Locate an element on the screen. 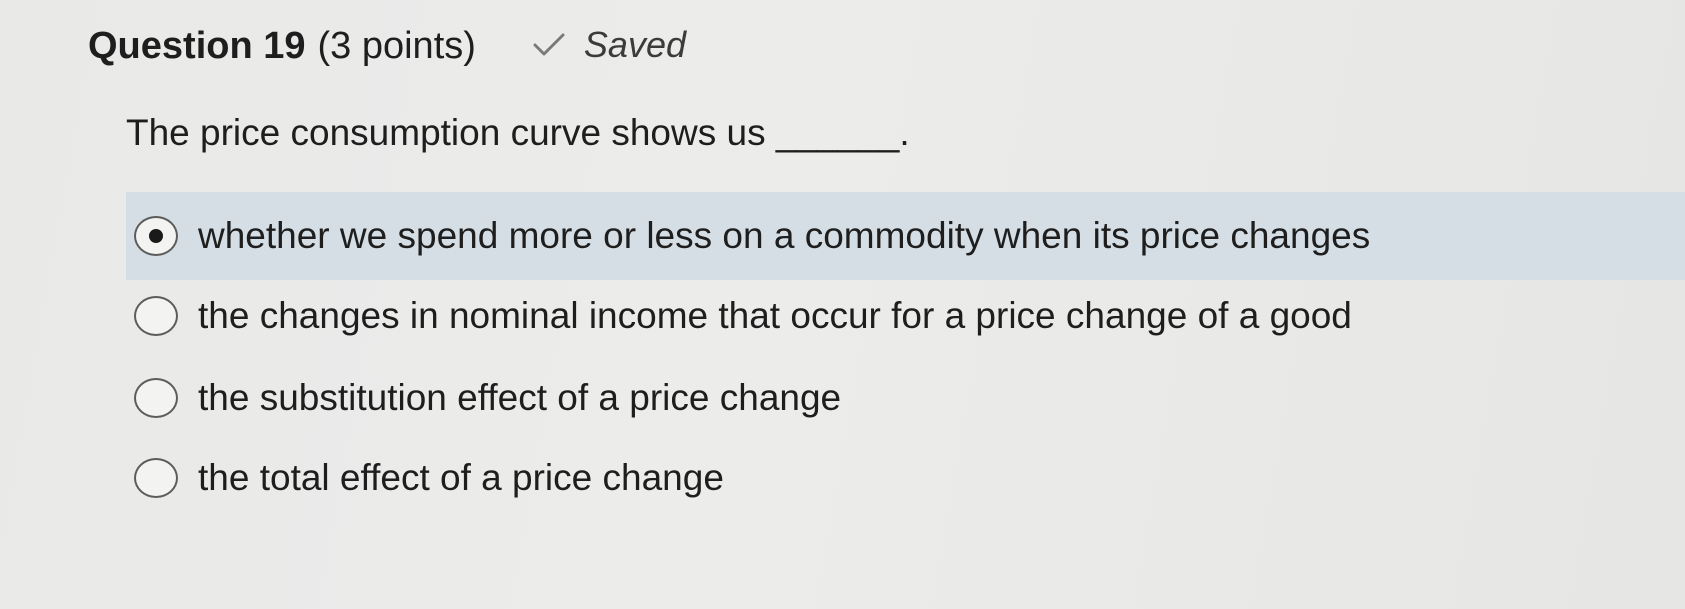 The image size is (1685, 609). question-points: (3 points) is located at coordinates (396, 46).